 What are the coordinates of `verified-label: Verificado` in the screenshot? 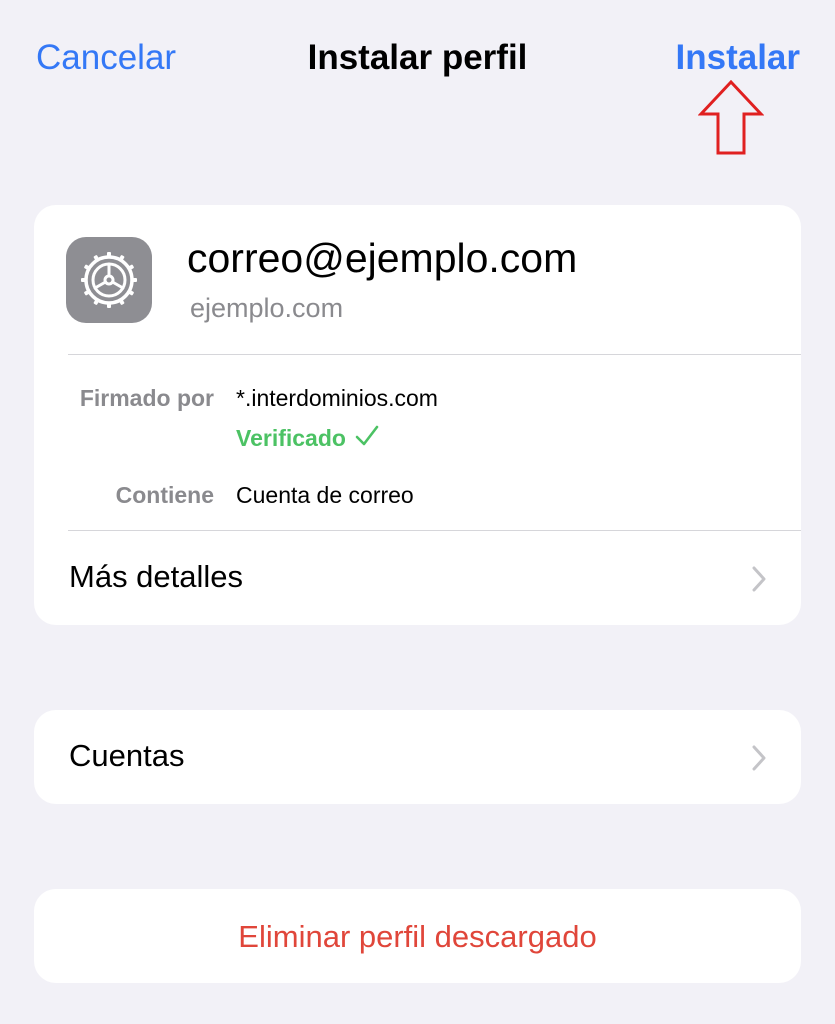 It's located at (291, 438).